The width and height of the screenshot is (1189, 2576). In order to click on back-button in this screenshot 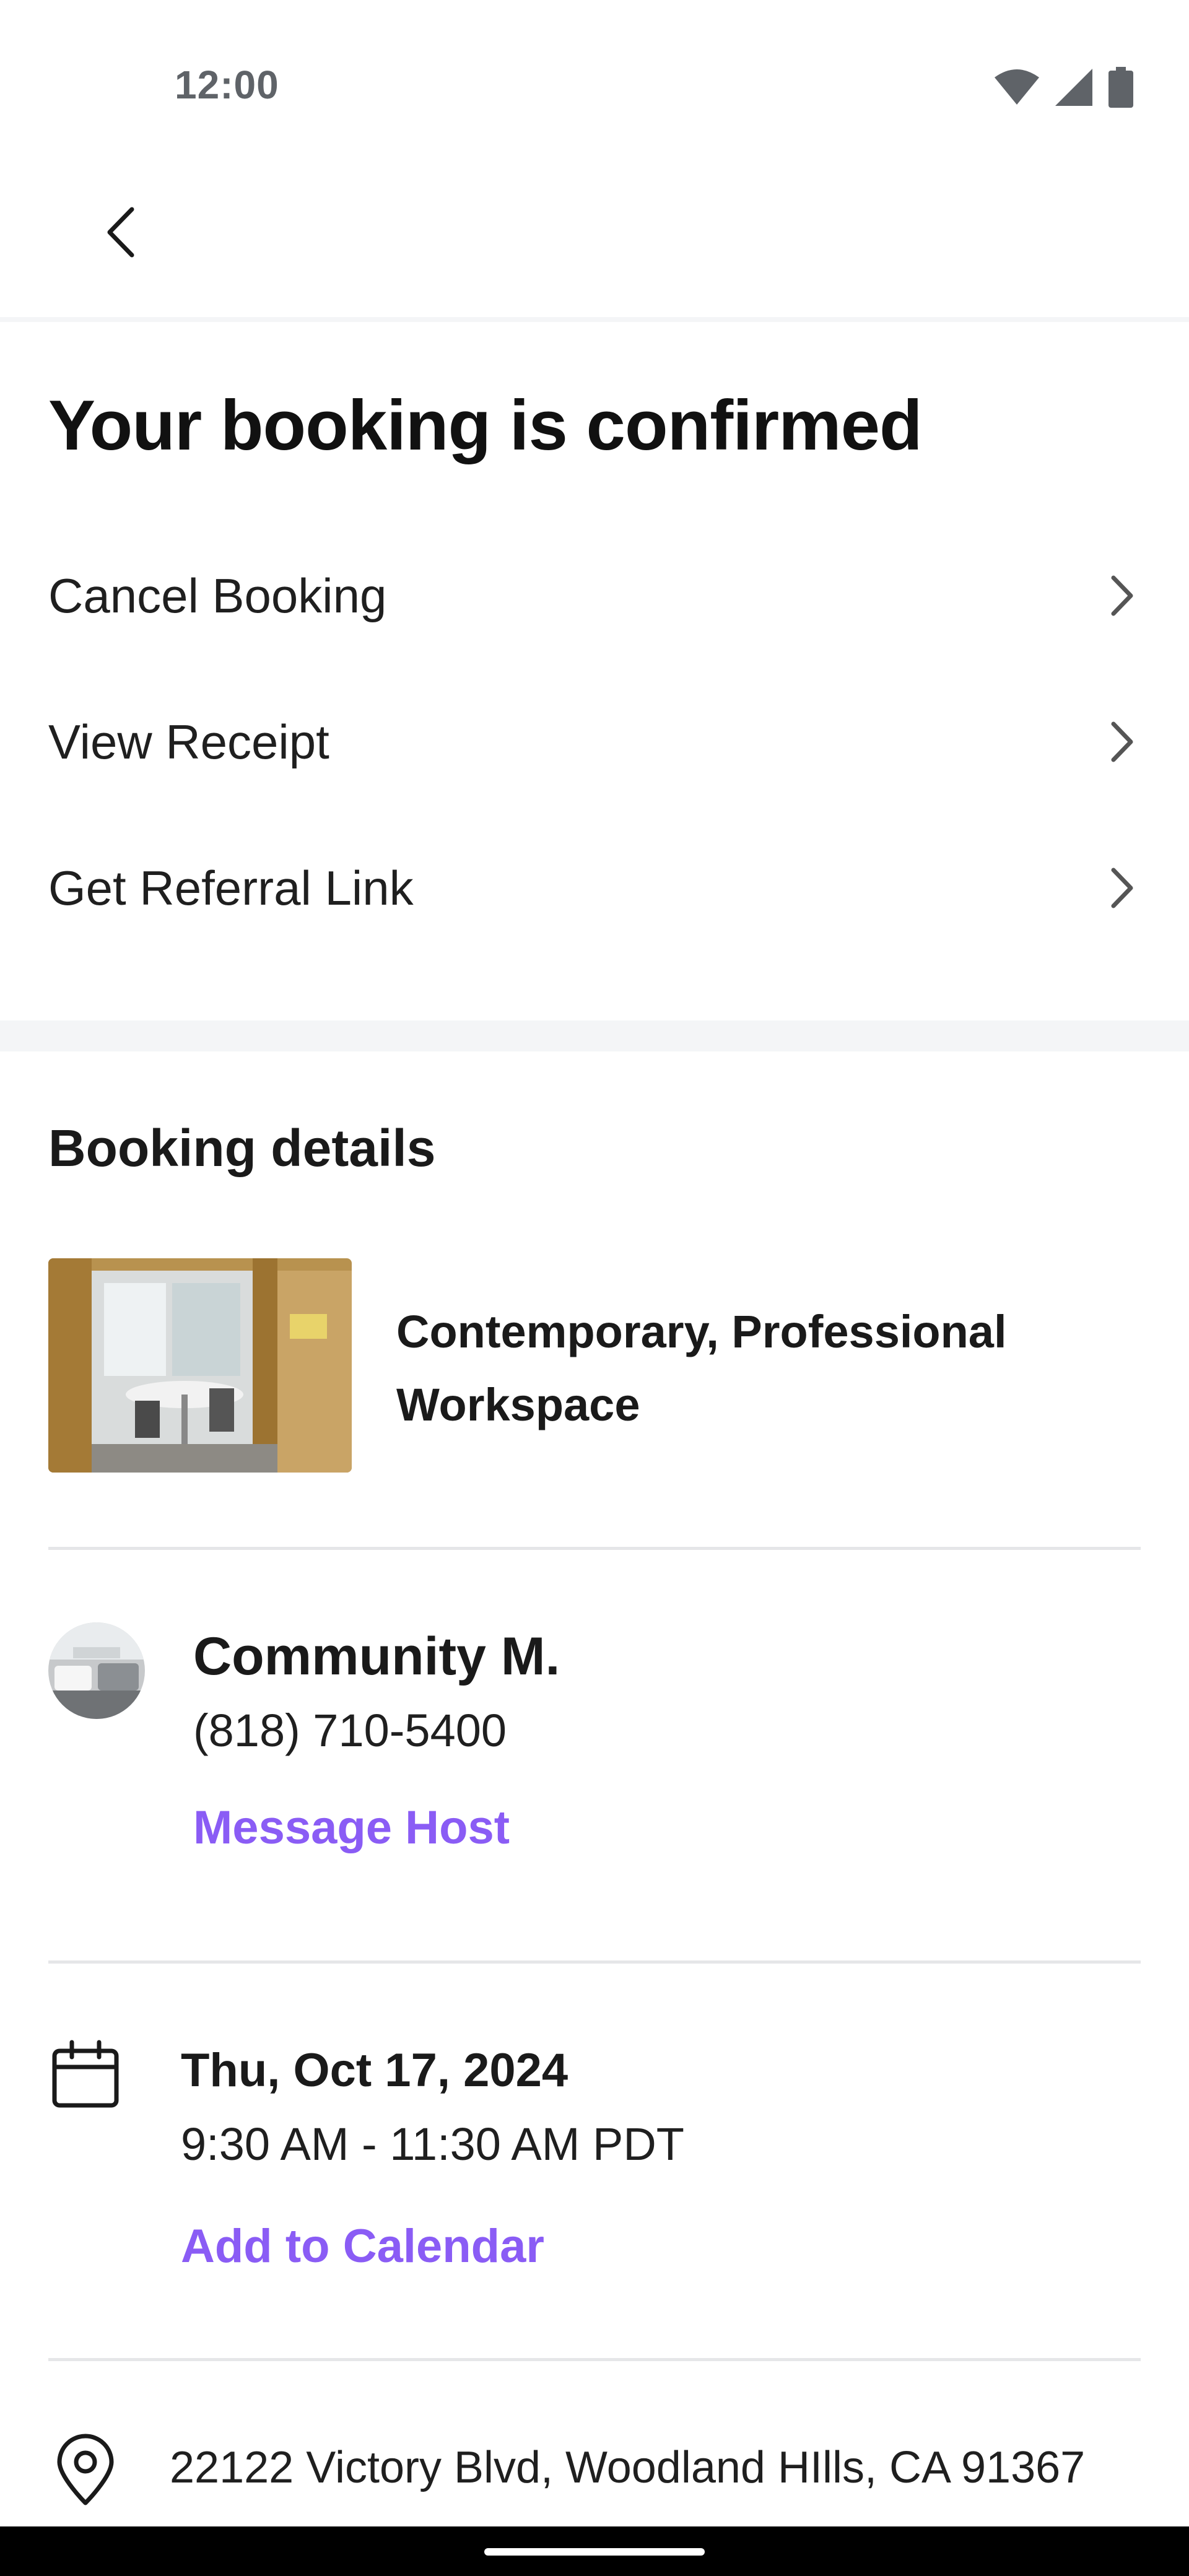, I will do `click(121, 232)`.